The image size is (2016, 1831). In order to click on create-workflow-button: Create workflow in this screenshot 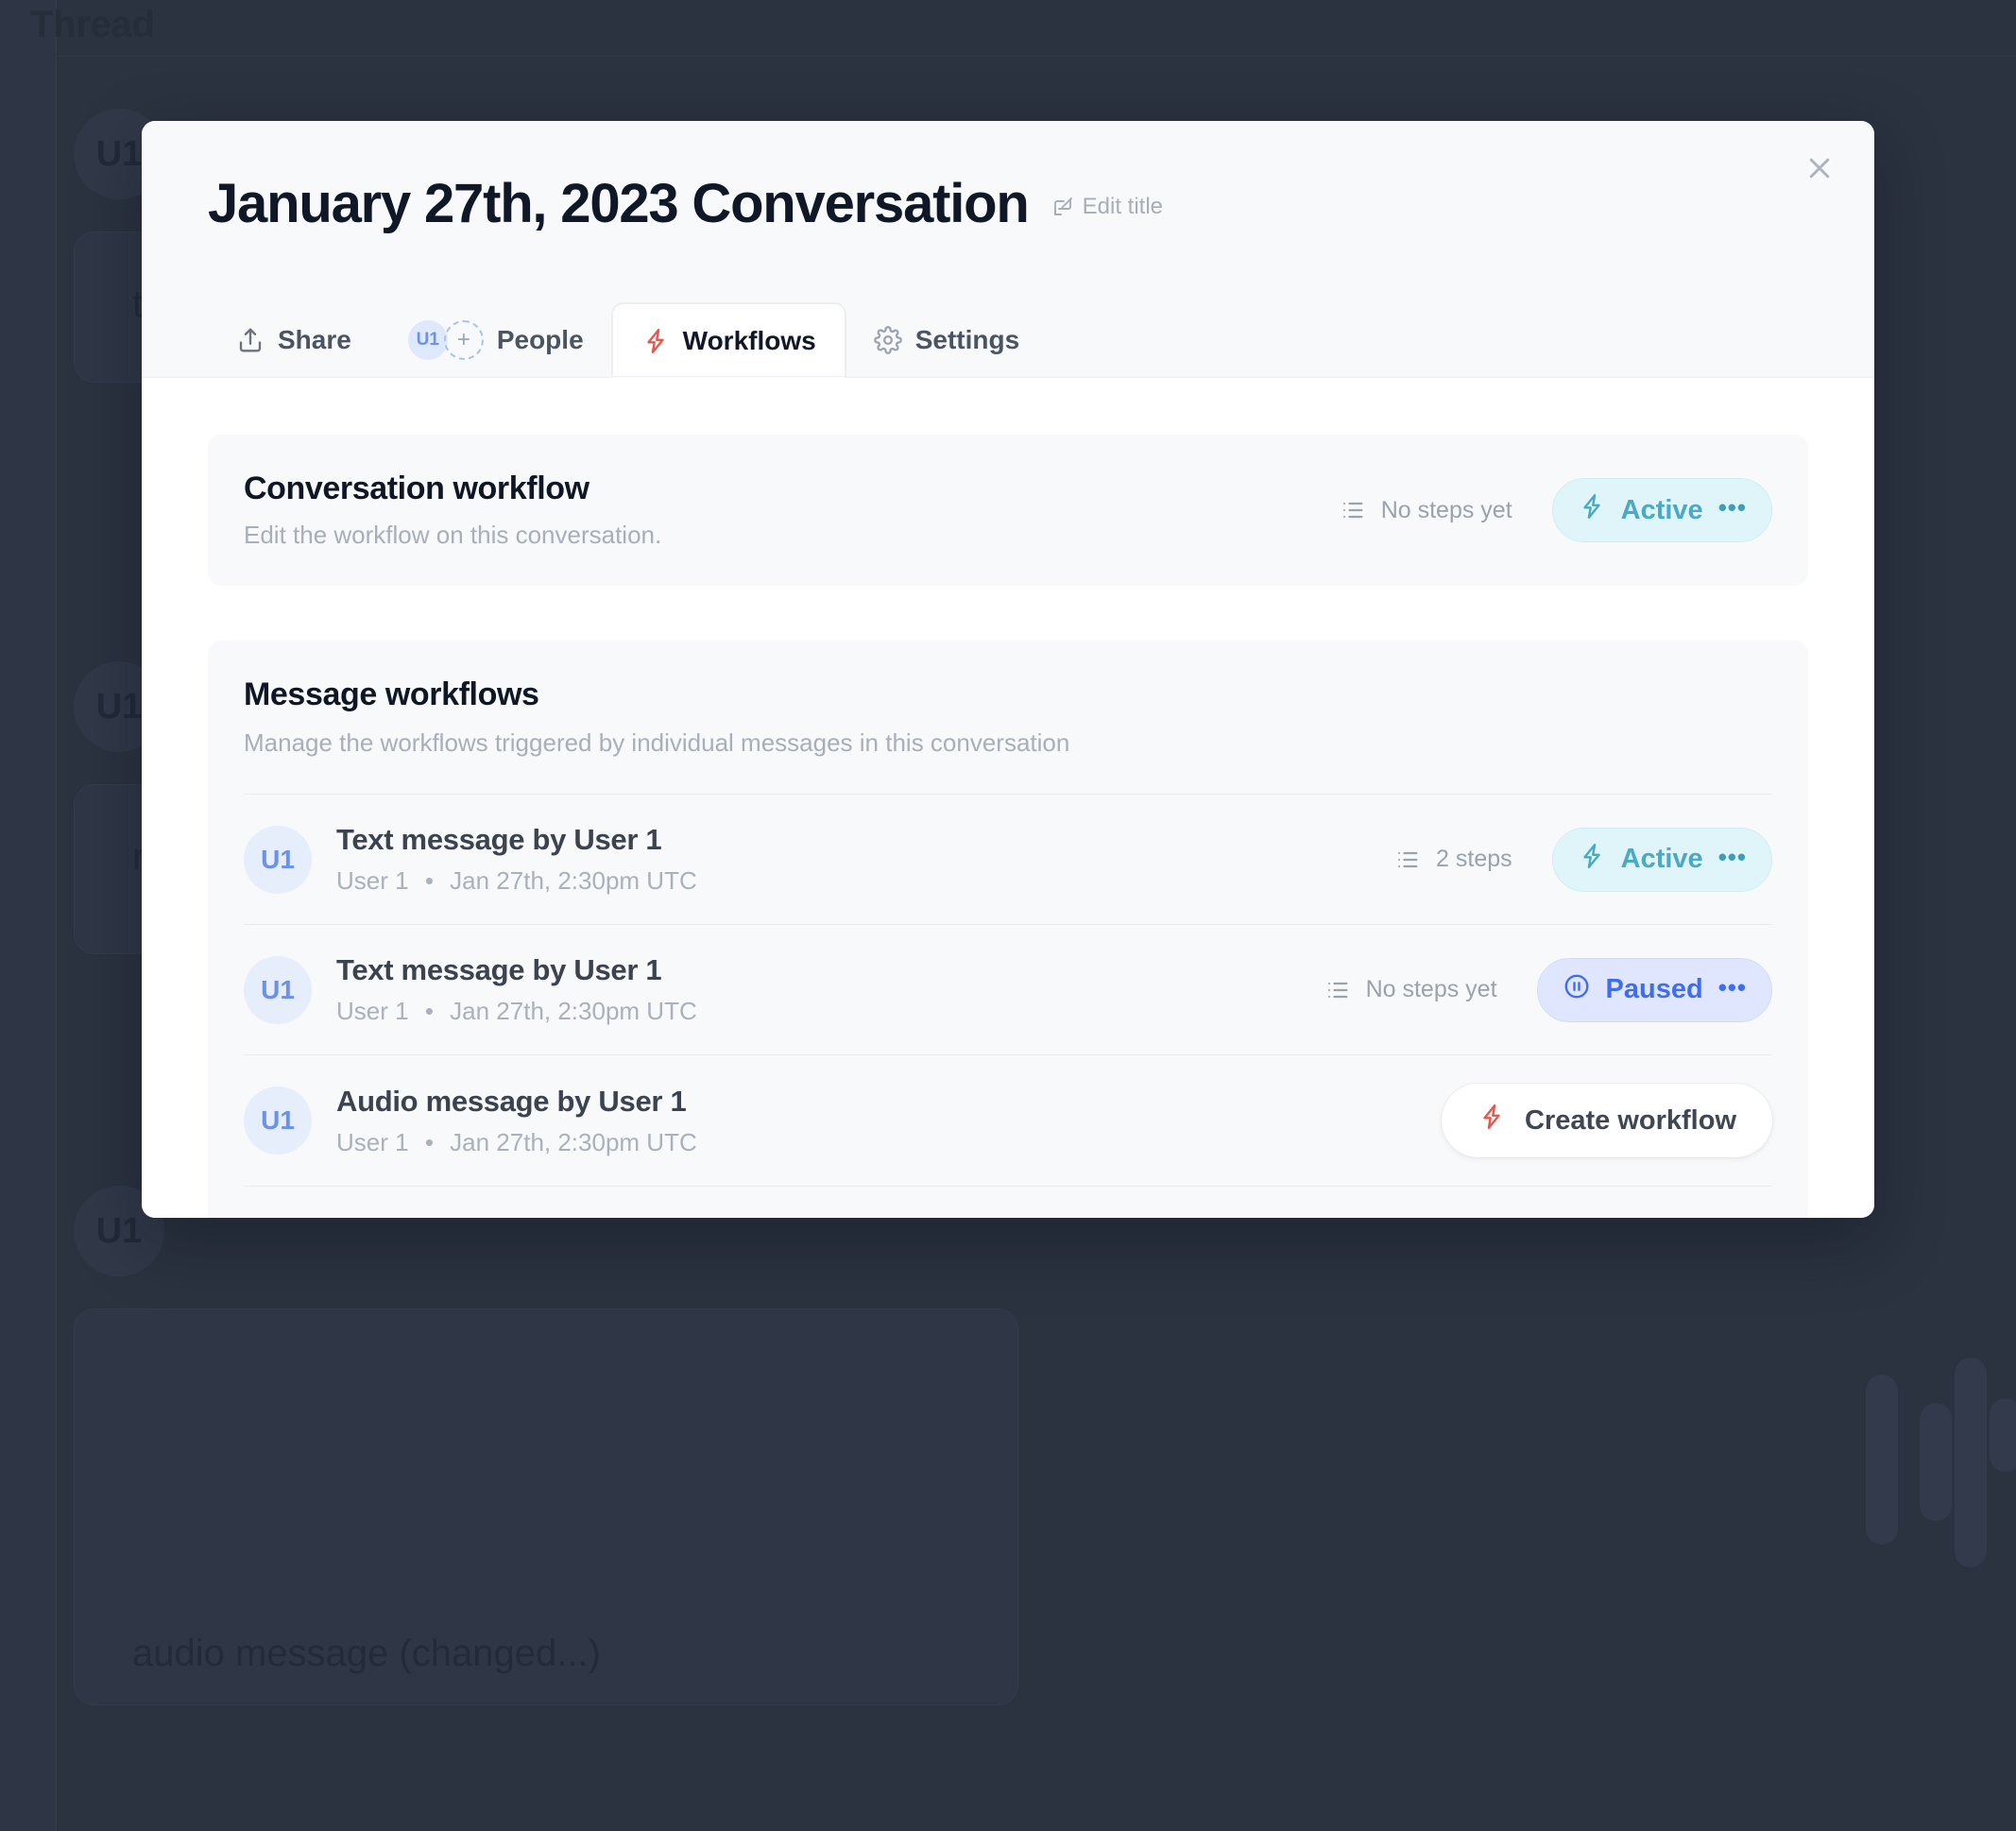, I will do `click(1607, 1120)`.